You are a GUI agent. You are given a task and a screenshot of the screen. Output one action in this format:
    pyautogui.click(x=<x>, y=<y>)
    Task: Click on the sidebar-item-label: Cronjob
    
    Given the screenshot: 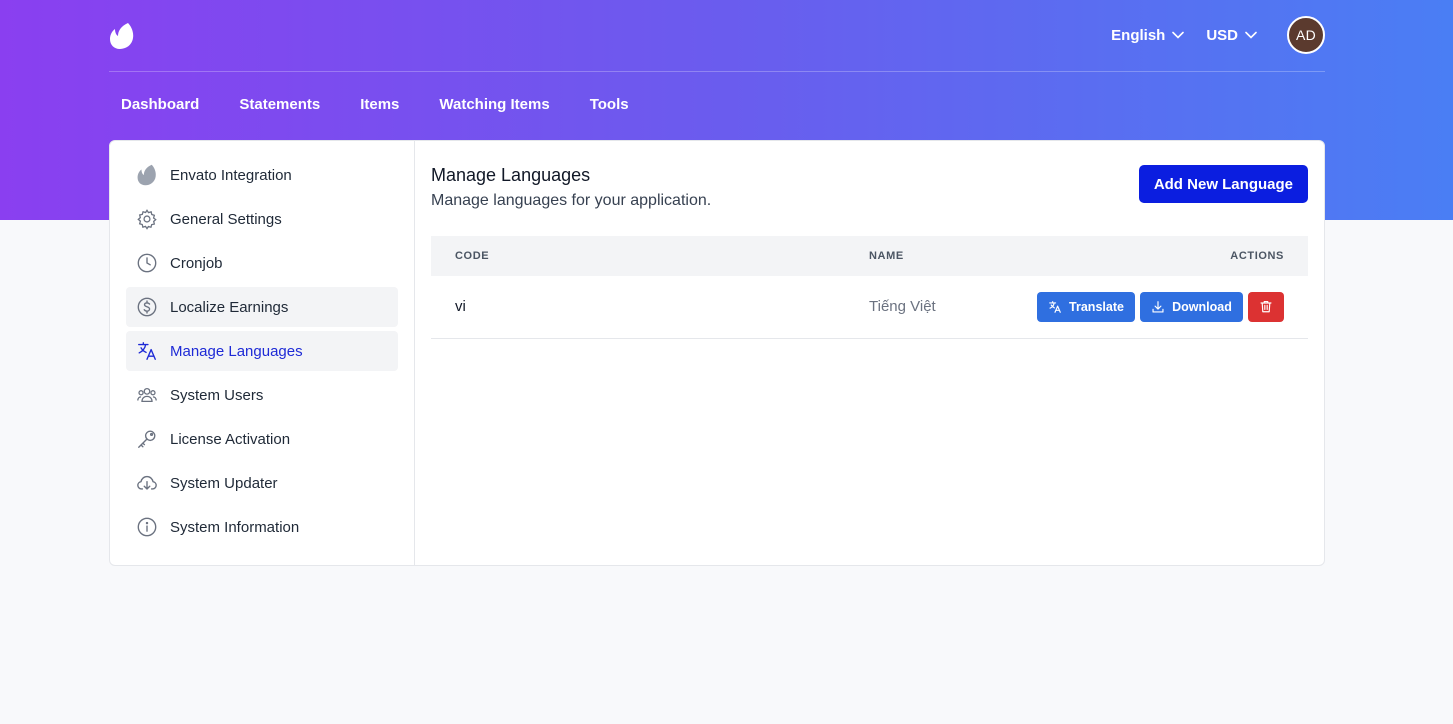 What is the action you would take?
    pyautogui.click(x=196, y=263)
    